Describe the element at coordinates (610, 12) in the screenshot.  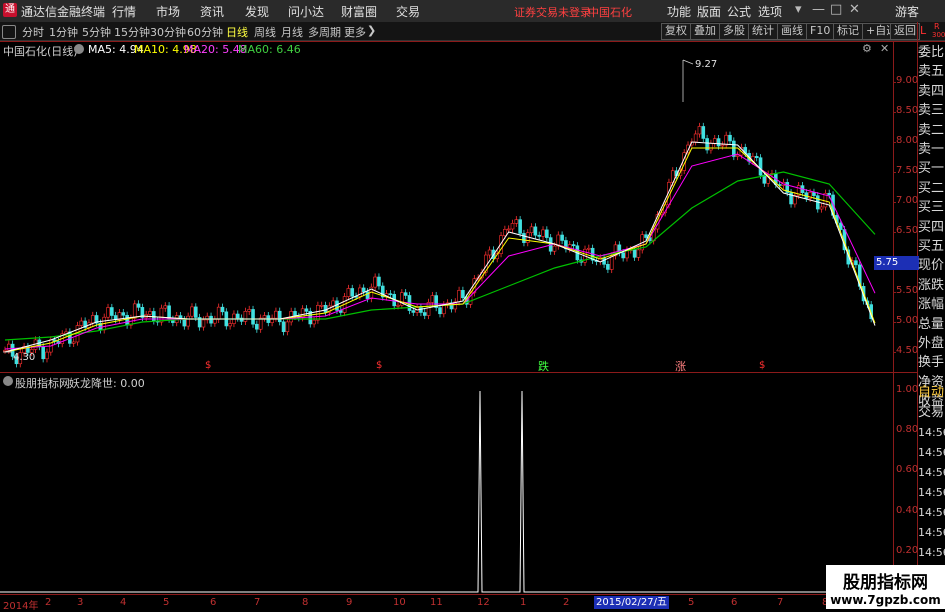
I see `current-stock-name: 中国石化` at that location.